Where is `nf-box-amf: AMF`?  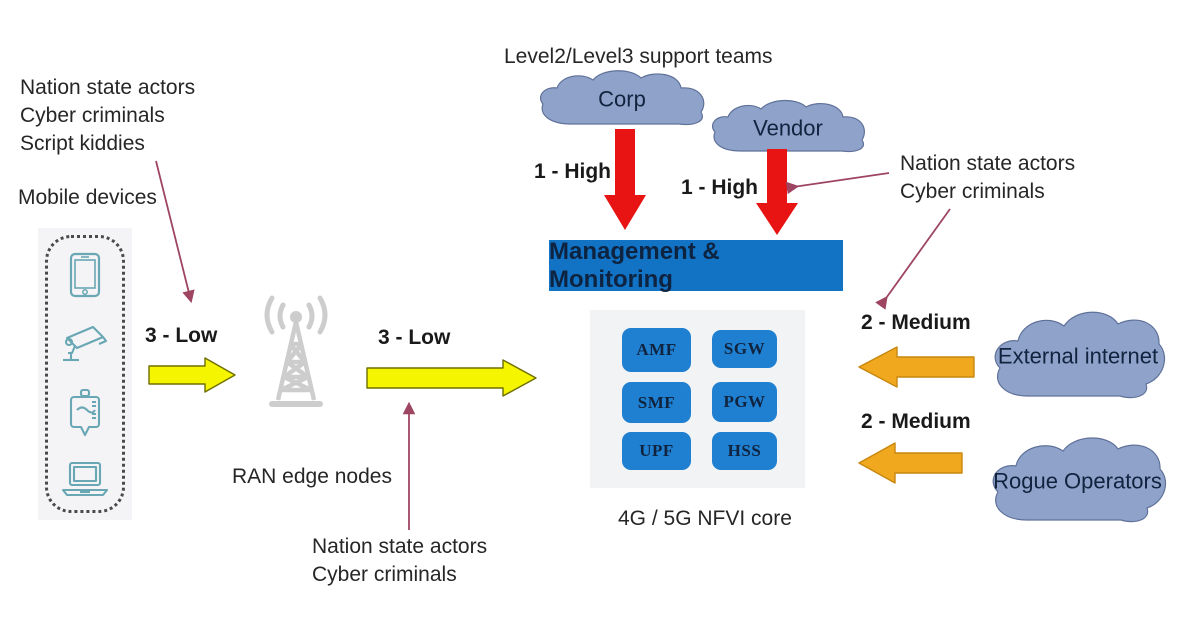 nf-box-amf: AMF is located at coordinates (656, 350).